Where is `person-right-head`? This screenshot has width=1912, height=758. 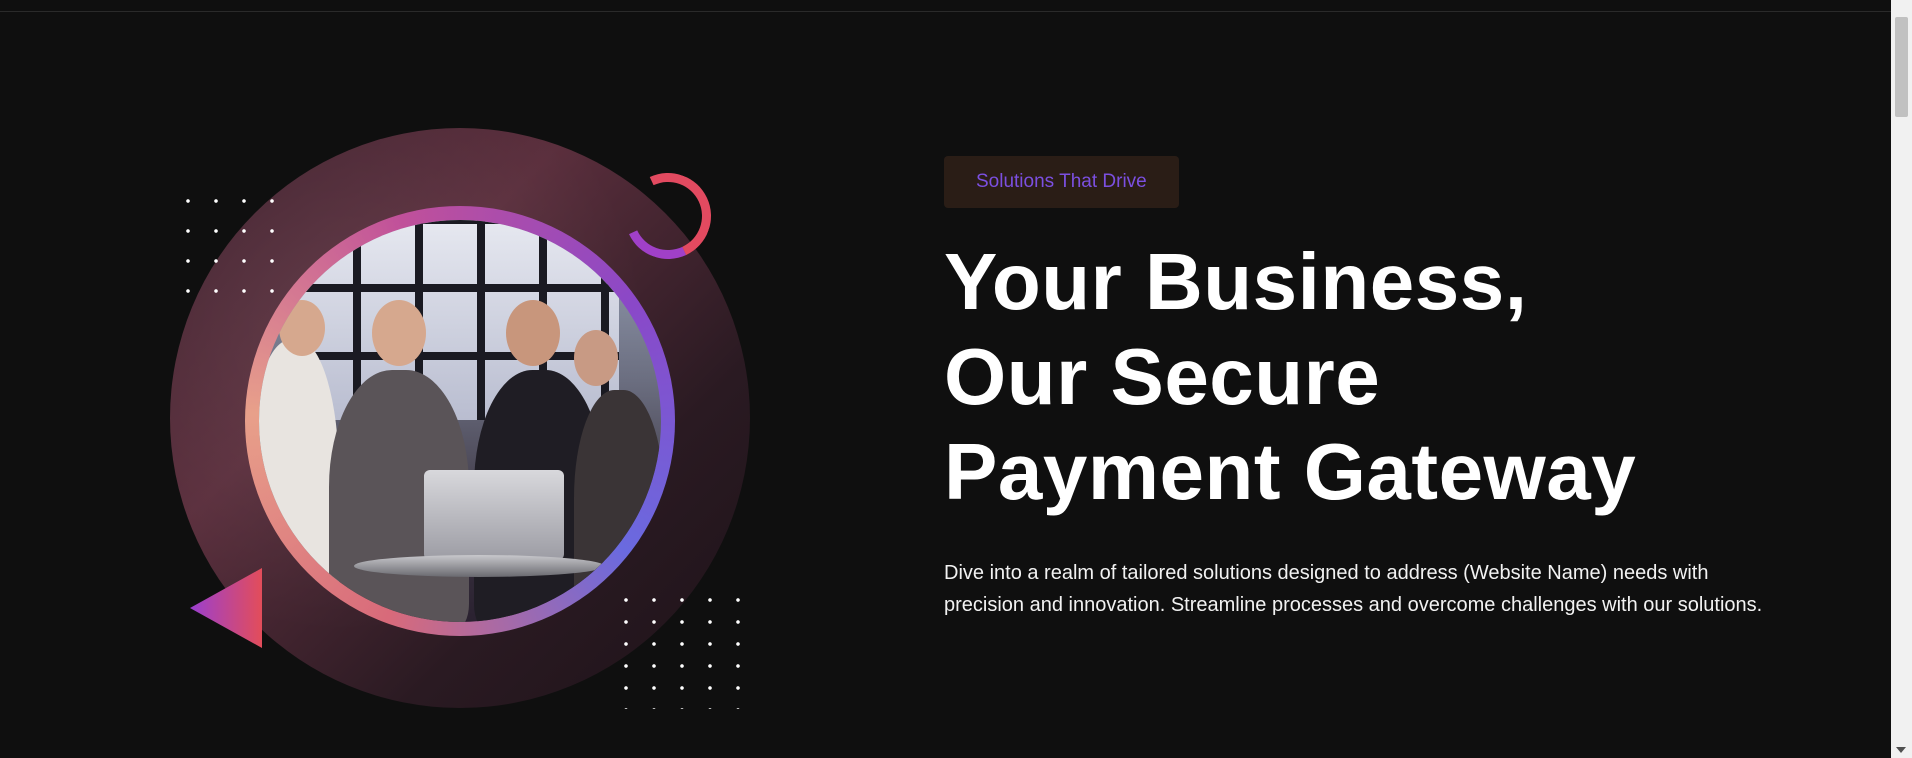
person-right-head is located at coordinates (596, 358).